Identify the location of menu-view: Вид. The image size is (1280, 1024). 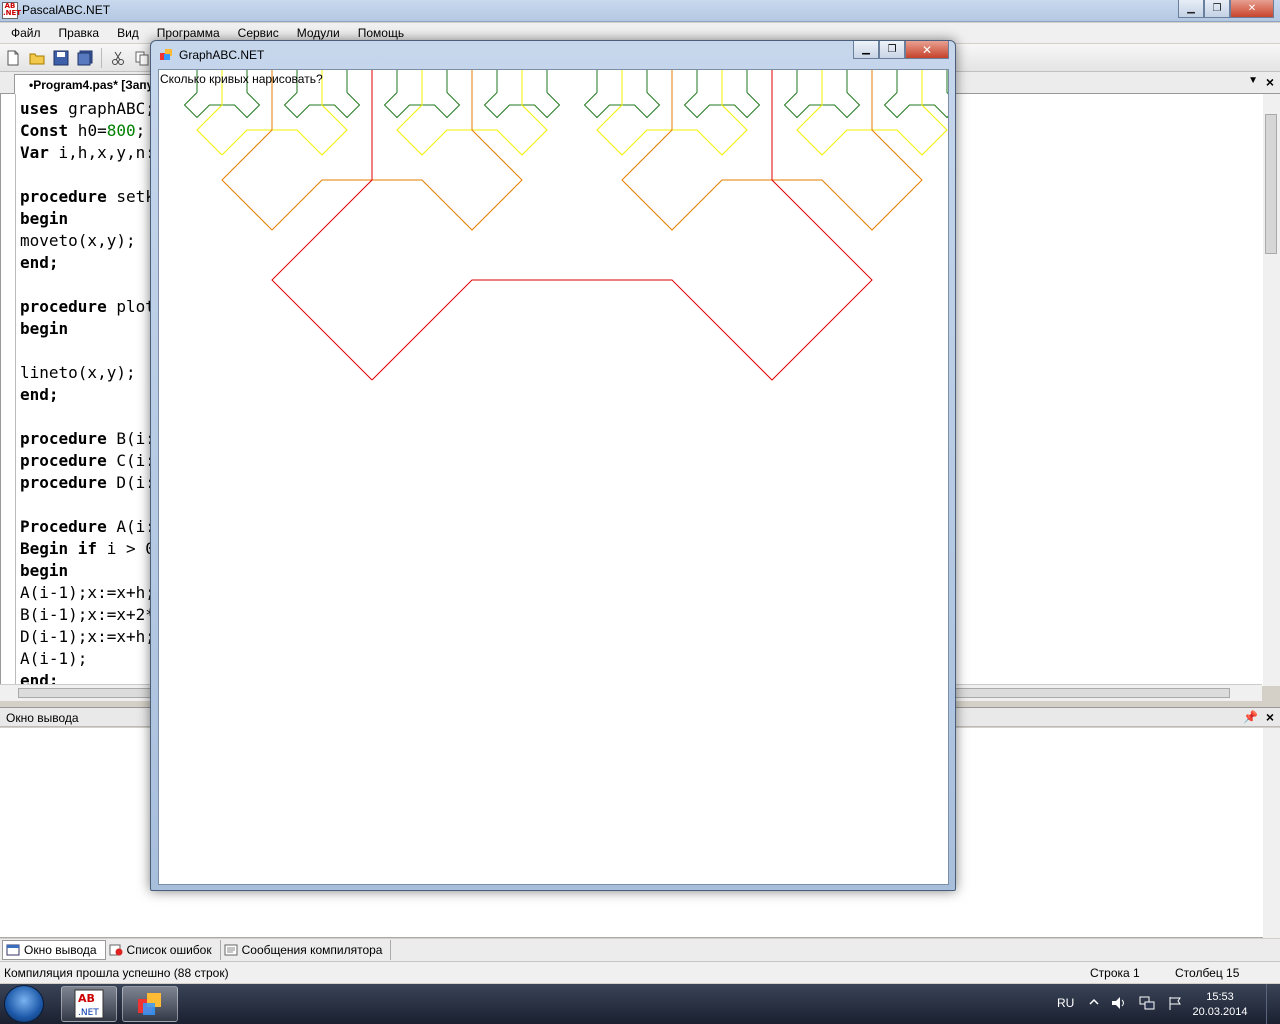
(128, 33).